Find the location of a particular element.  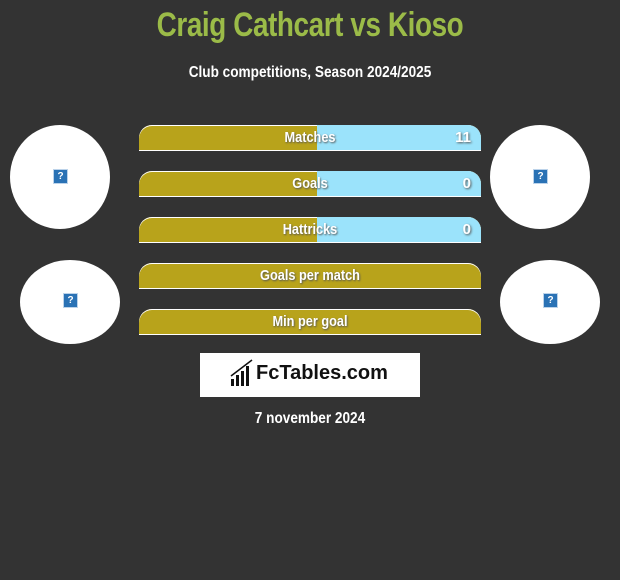

stat-label: Matches is located at coordinates (310, 137).